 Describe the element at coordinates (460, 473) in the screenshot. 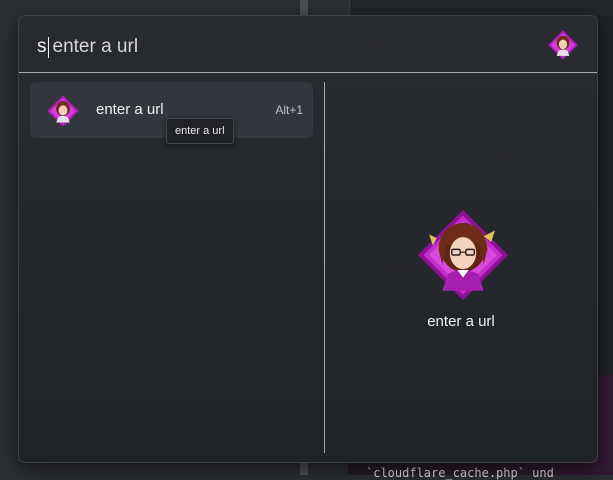

I see `background-code-text: `cloudflare_cache.php` und` at that location.